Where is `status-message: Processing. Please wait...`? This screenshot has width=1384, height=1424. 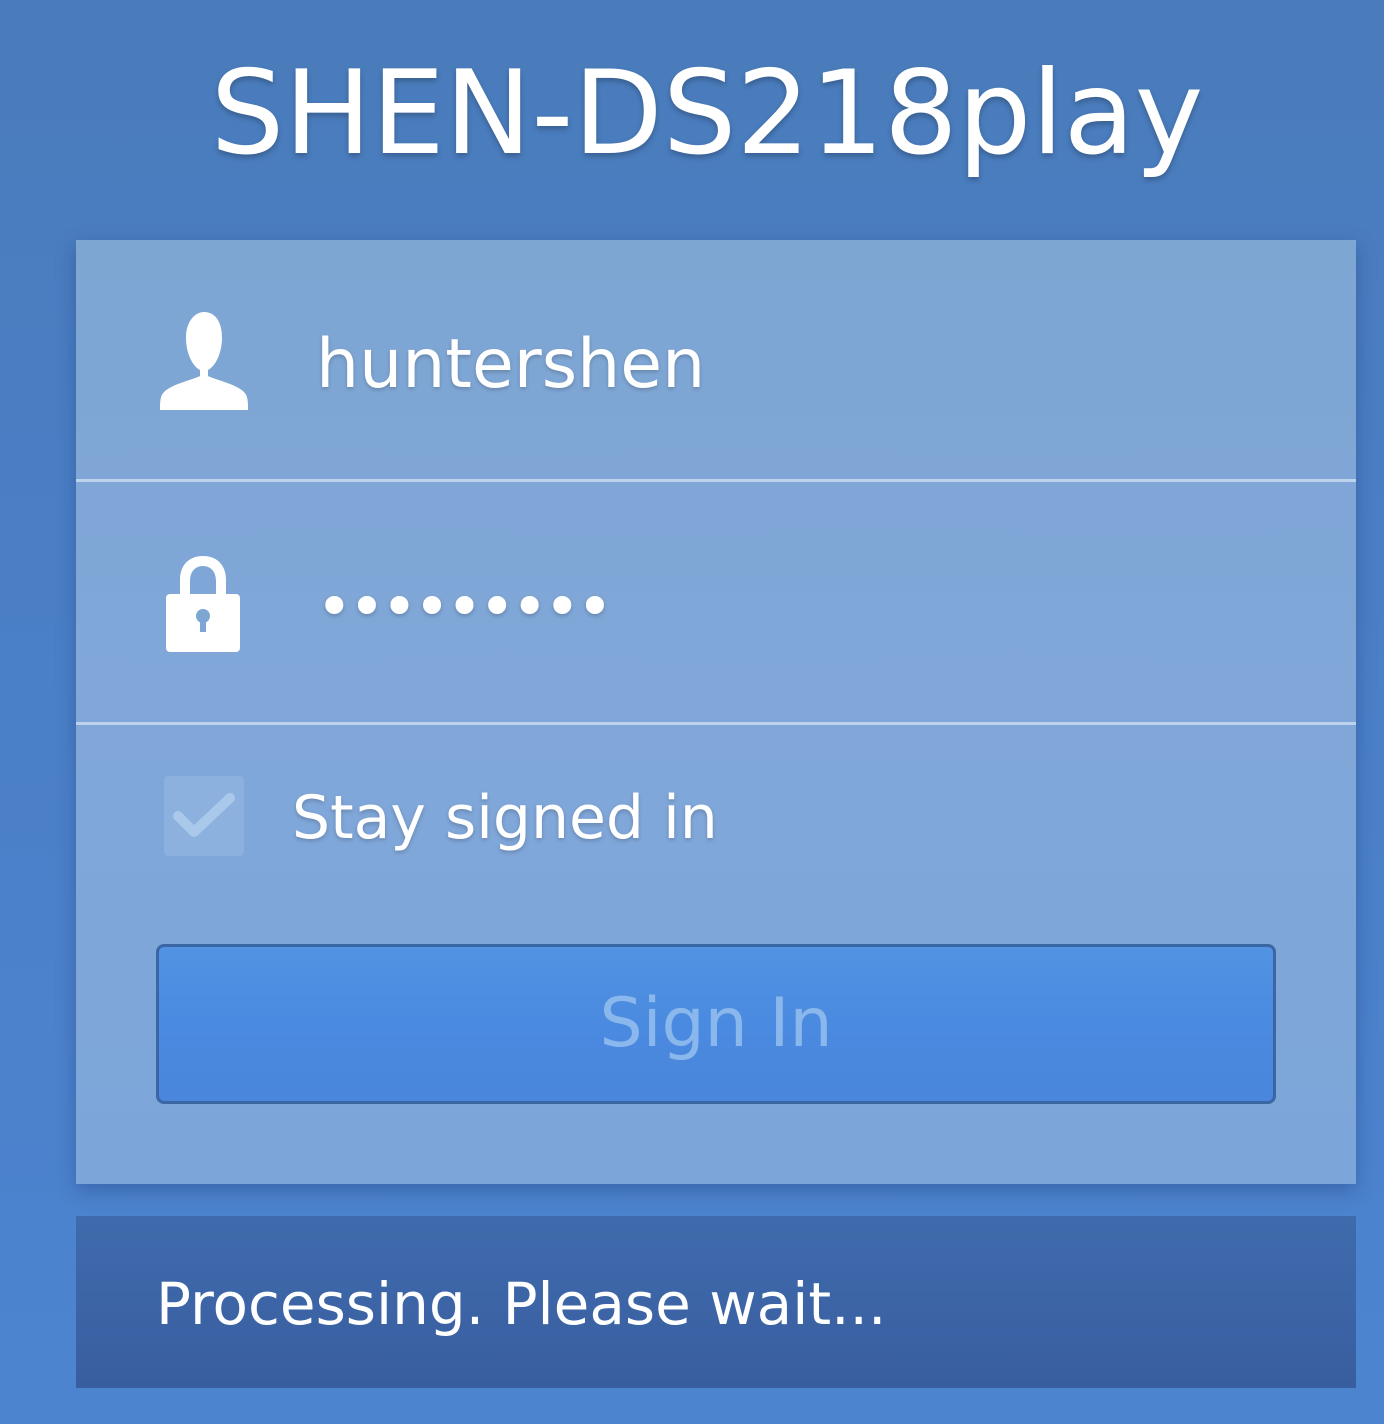 status-message: Processing. Please wait... is located at coordinates (521, 1304).